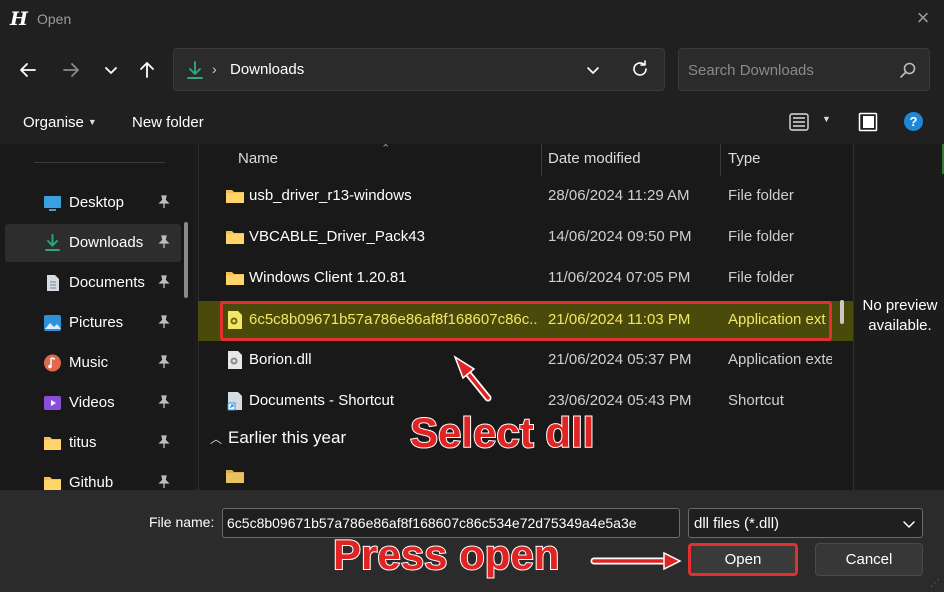 The width and height of the screenshot is (944, 592). I want to click on arrow-left-icon, so click(28, 70).